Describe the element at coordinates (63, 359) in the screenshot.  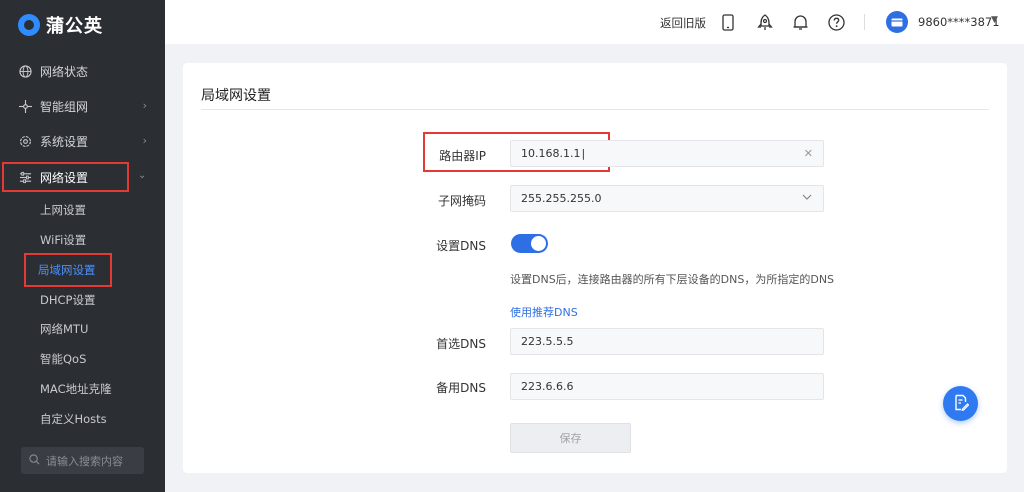
I see `sidebar-subitem-qos: 智能QoS` at that location.